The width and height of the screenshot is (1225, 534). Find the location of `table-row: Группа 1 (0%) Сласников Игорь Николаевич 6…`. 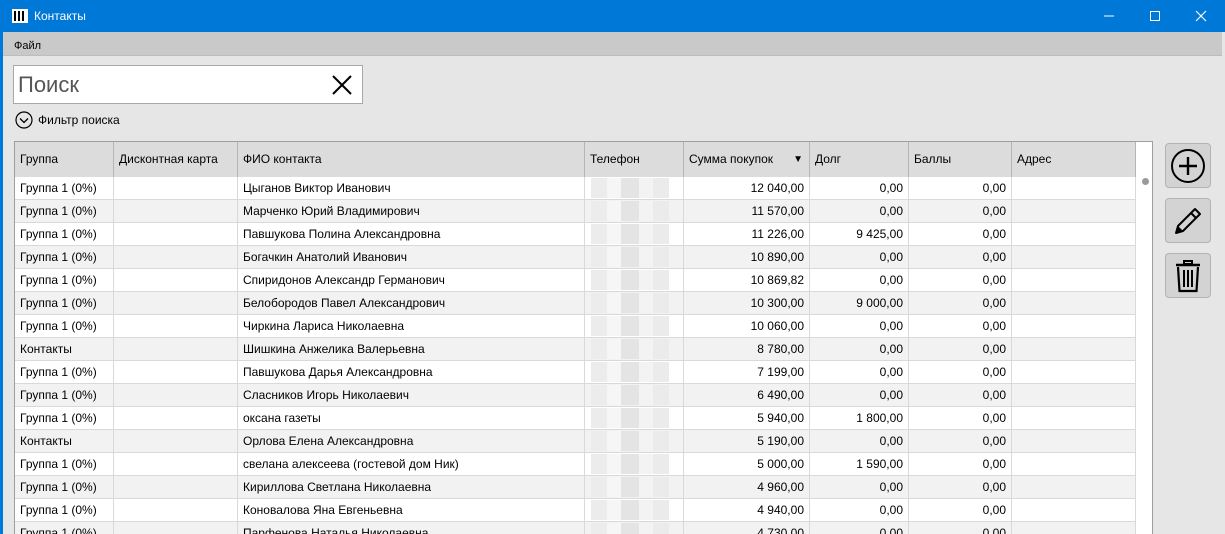

table-row: Группа 1 (0%) Сласников Игорь Николаевич 6… is located at coordinates (575, 395).